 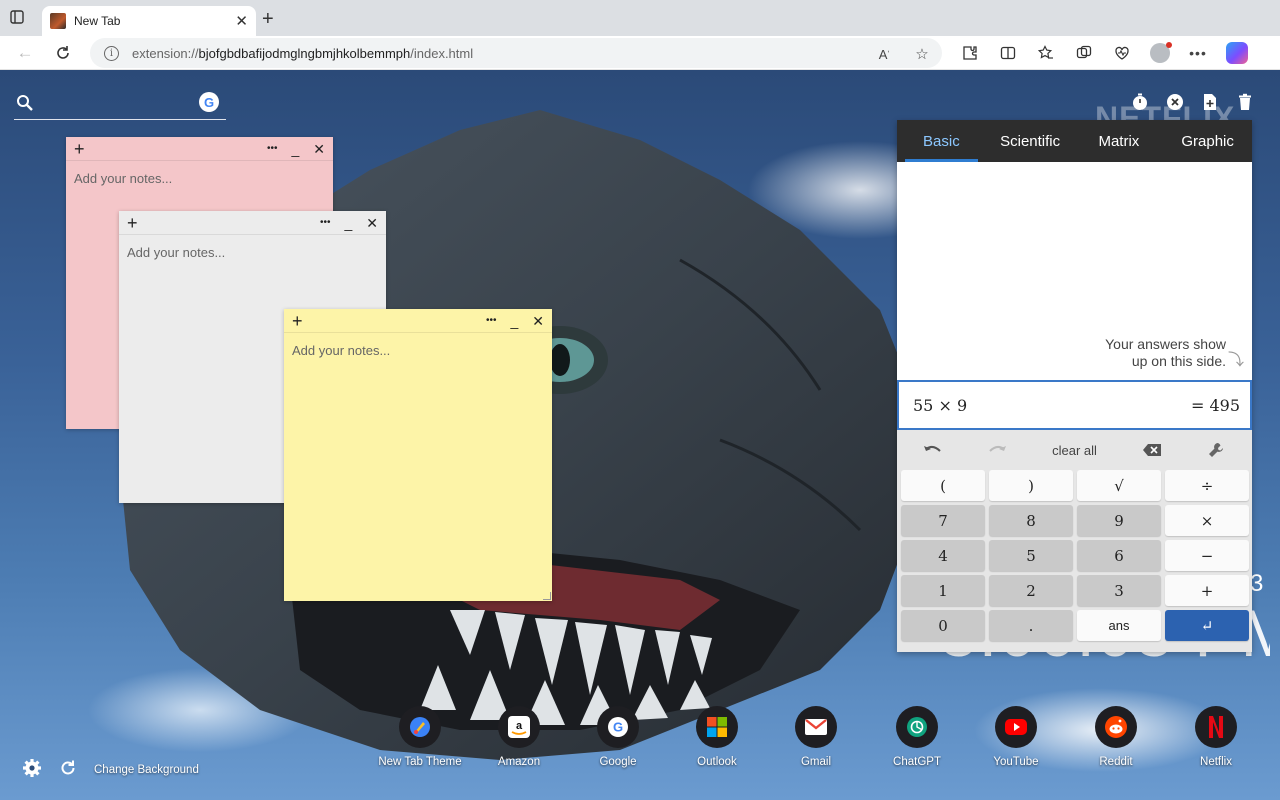 I want to click on note-resize-handle, so click(x=547, y=596).